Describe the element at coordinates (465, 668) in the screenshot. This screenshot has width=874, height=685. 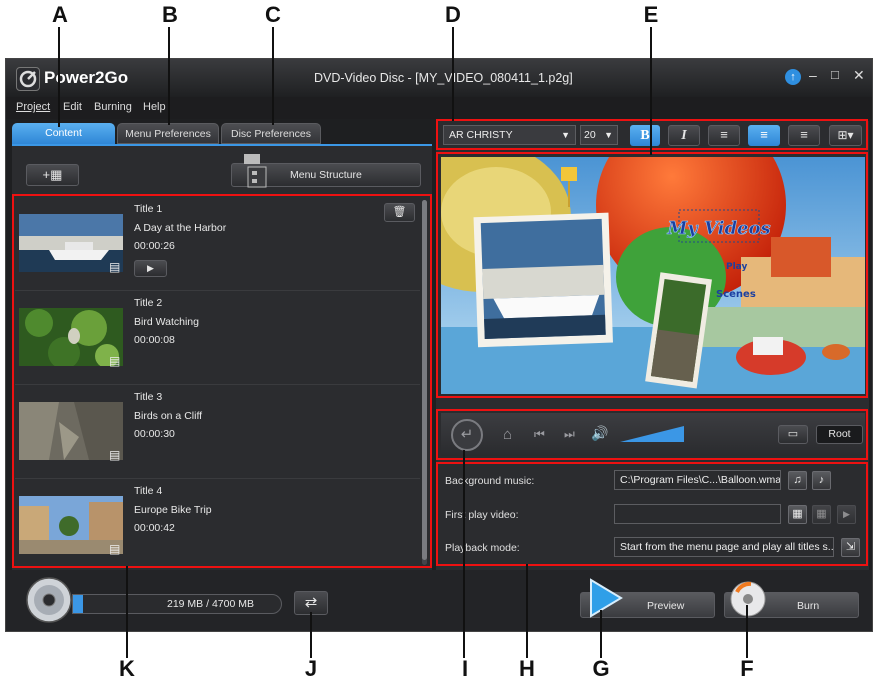
I see `callout-i: I` at that location.